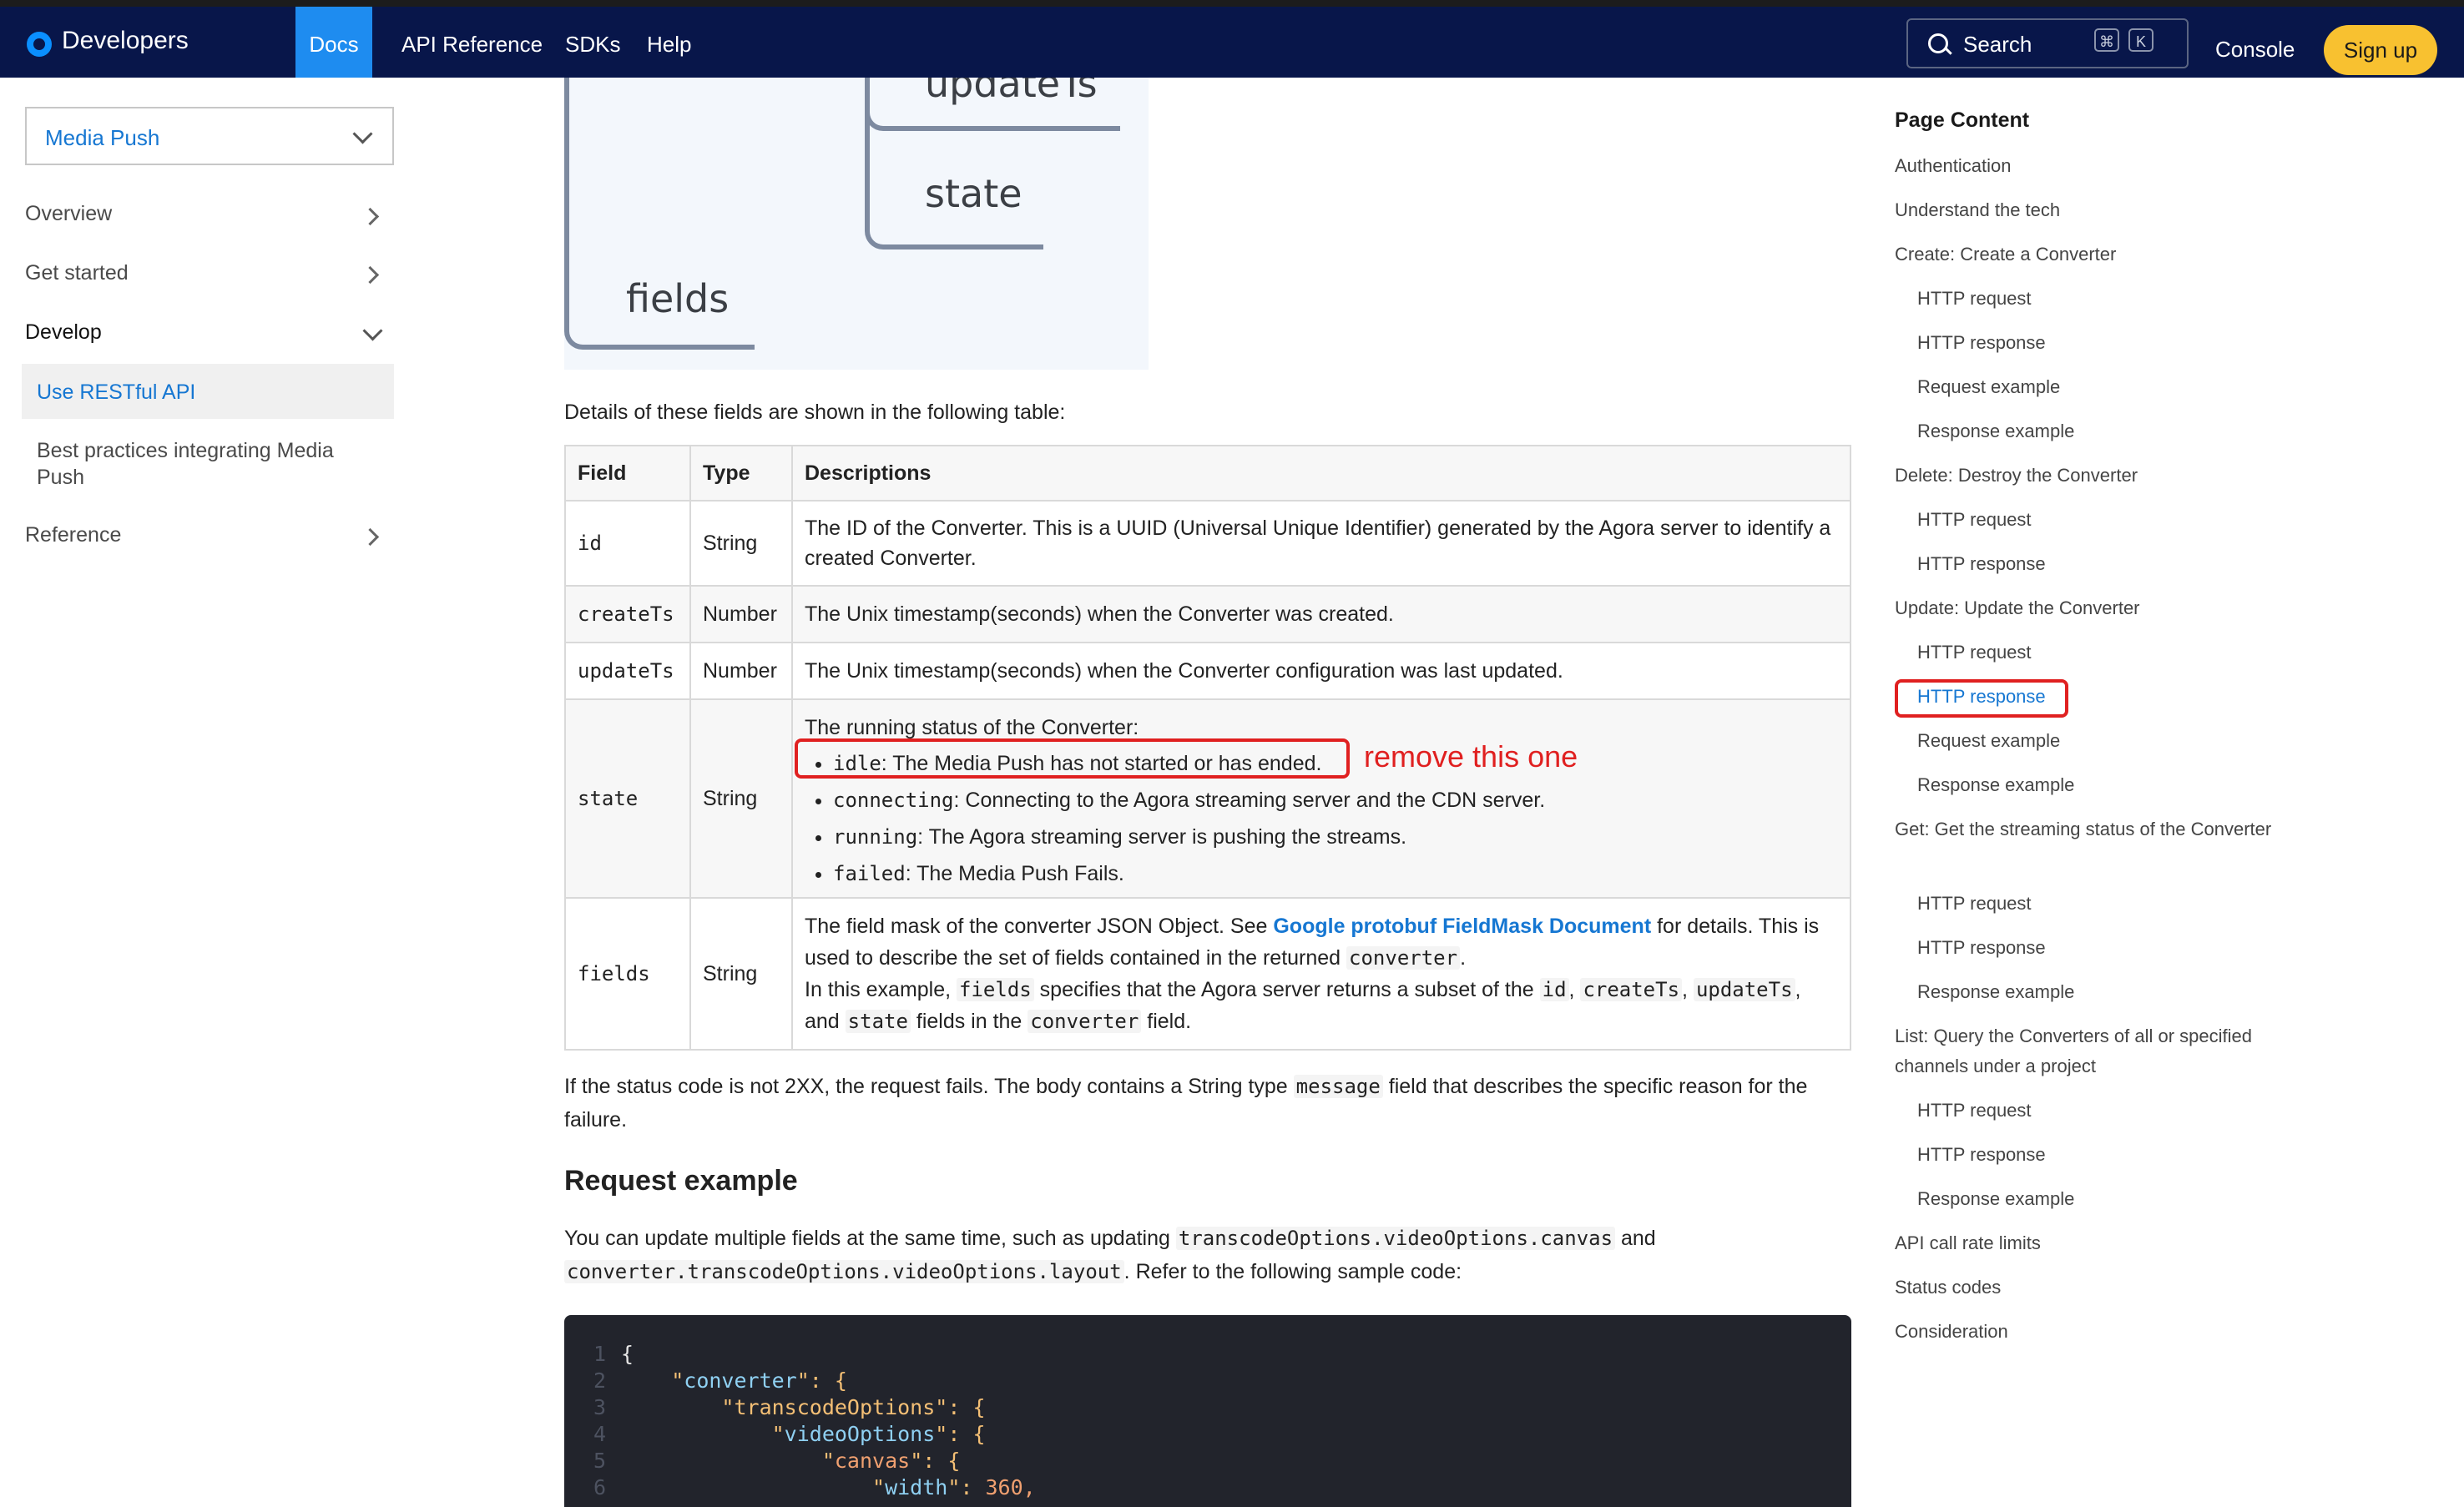 This screenshot has height=1507, width=2464. Describe the element at coordinates (2091, 608) in the screenshot. I see `toc-item: Update: Update the Converter` at that location.